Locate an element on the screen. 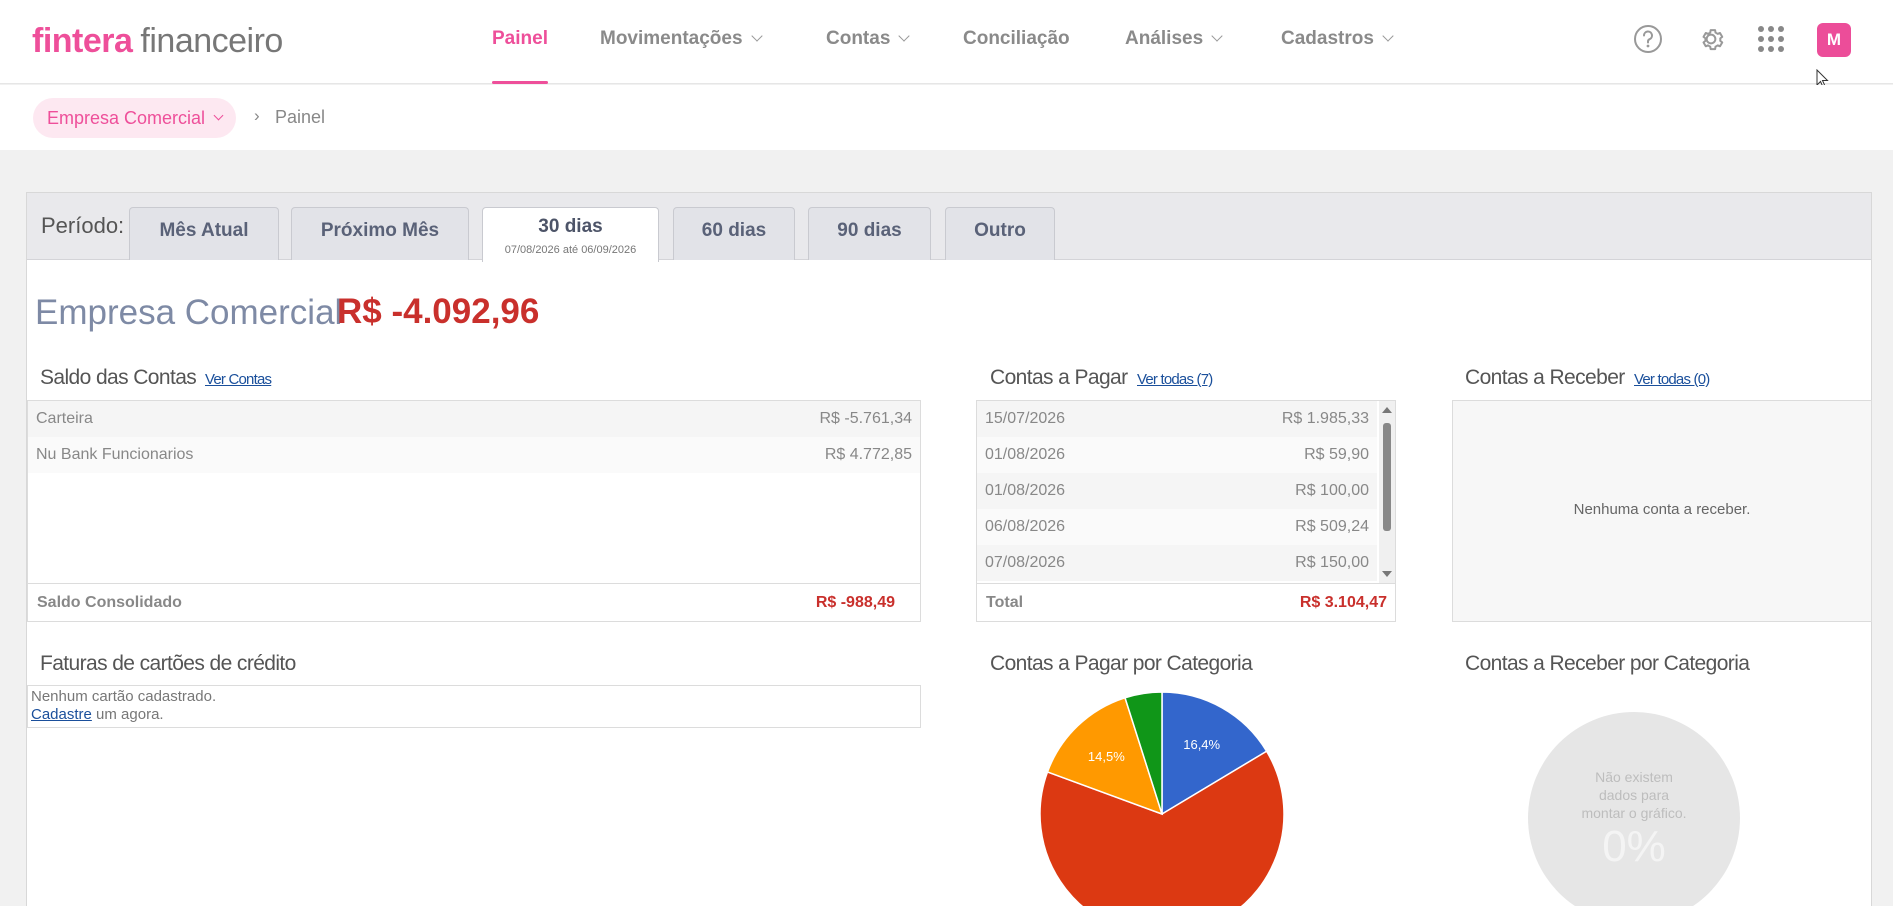  tab-30-dias: 30 dias 07/08/2026 até 06/09/2026 is located at coordinates (570, 234).